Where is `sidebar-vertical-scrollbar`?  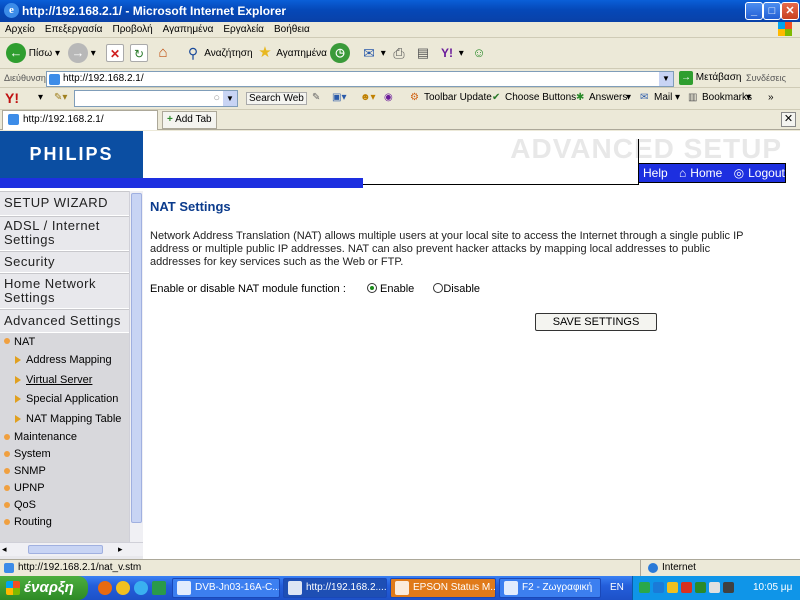 sidebar-vertical-scrollbar is located at coordinates (136, 366).